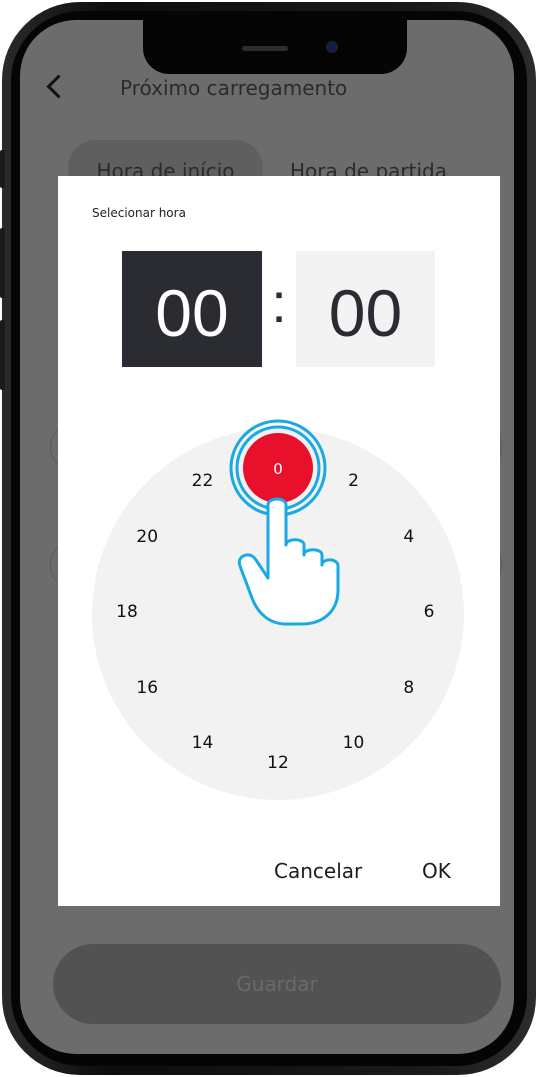  What do you see at coordinates (277, 984) in the screenshot?
I see `save-button: Guardar` at bounding box center [277, 984].